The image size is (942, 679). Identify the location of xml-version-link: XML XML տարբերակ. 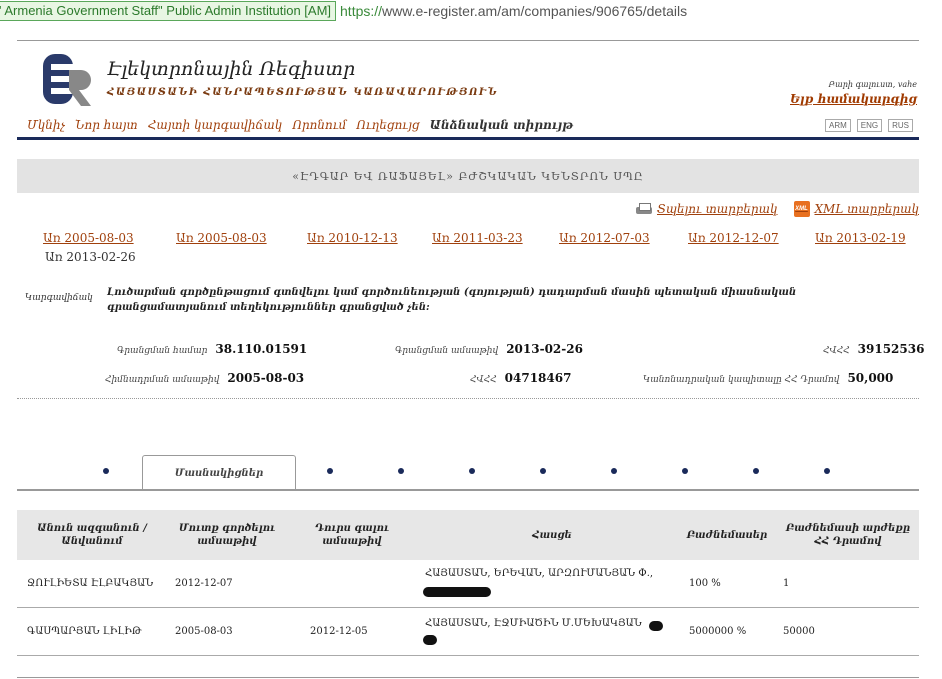
(856, 209).